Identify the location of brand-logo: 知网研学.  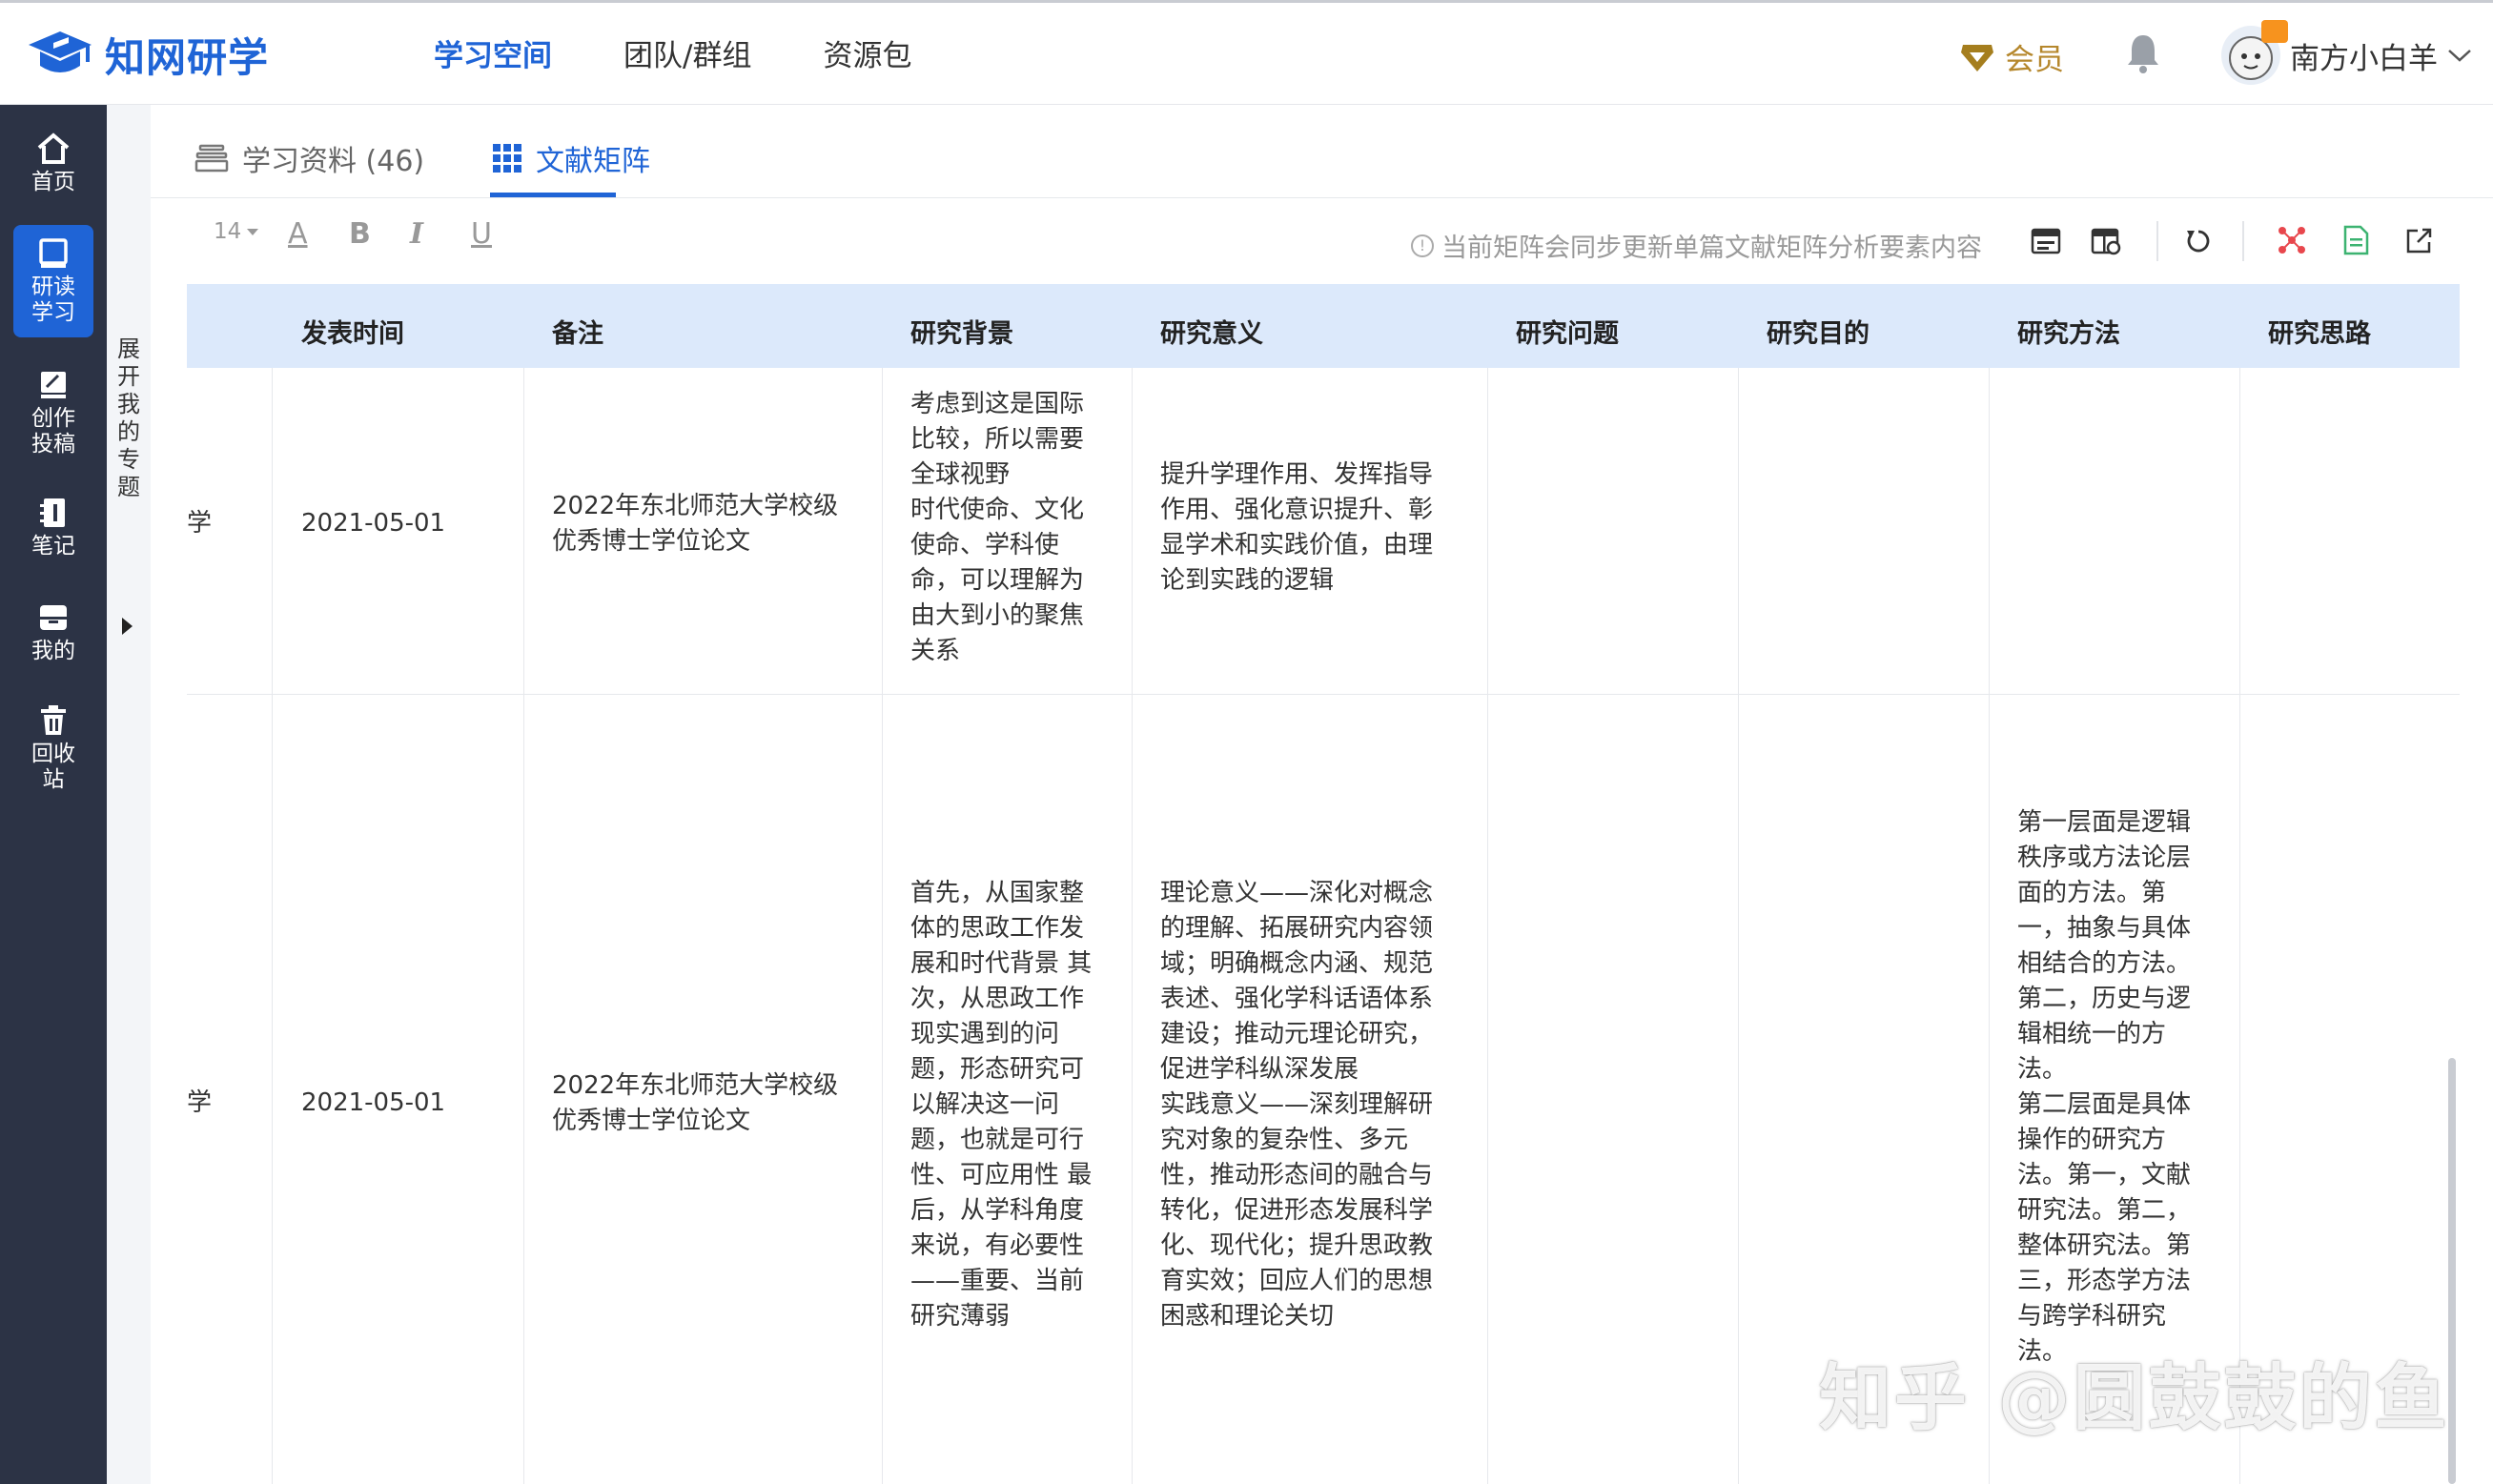
(147, 55).